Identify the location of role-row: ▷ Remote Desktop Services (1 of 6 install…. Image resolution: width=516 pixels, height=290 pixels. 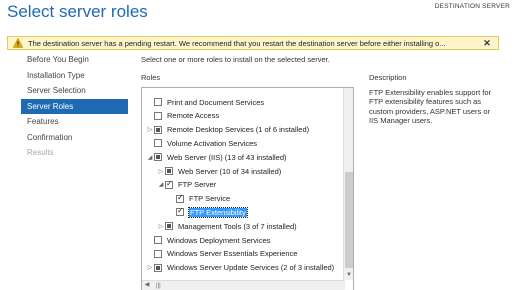
(227, 130).